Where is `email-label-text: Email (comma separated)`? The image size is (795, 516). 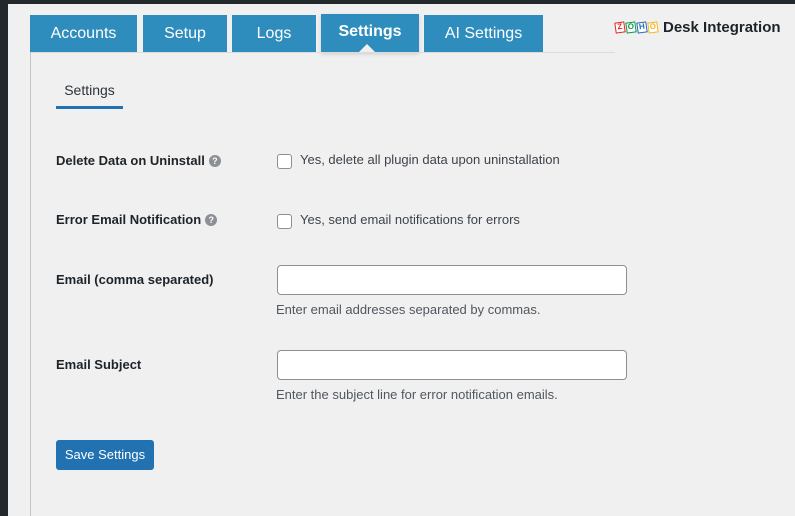 email-label-text: Email (comma separated) is located at coordinates (135, 279).